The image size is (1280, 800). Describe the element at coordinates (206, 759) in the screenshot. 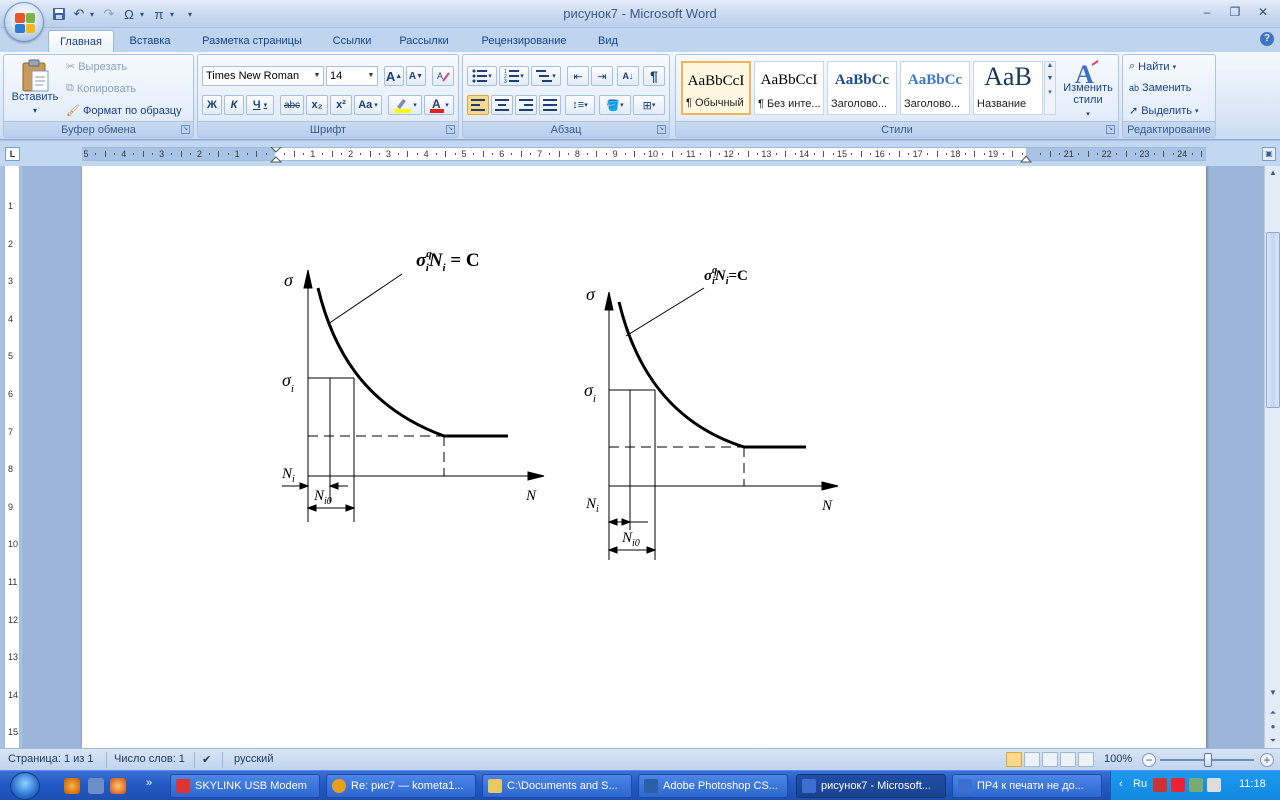

I see `spelling-check-icon: ✔` at that location.